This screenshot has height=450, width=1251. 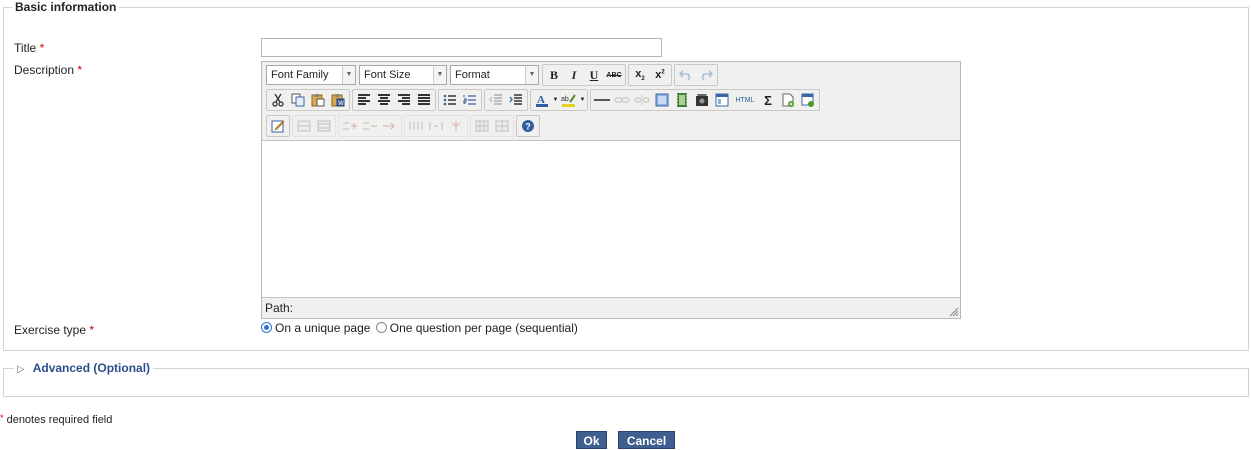 I want to click on toolbar-row-2: W A ▼ ab ▼ HTML Σ, so click(x=544, y=100).